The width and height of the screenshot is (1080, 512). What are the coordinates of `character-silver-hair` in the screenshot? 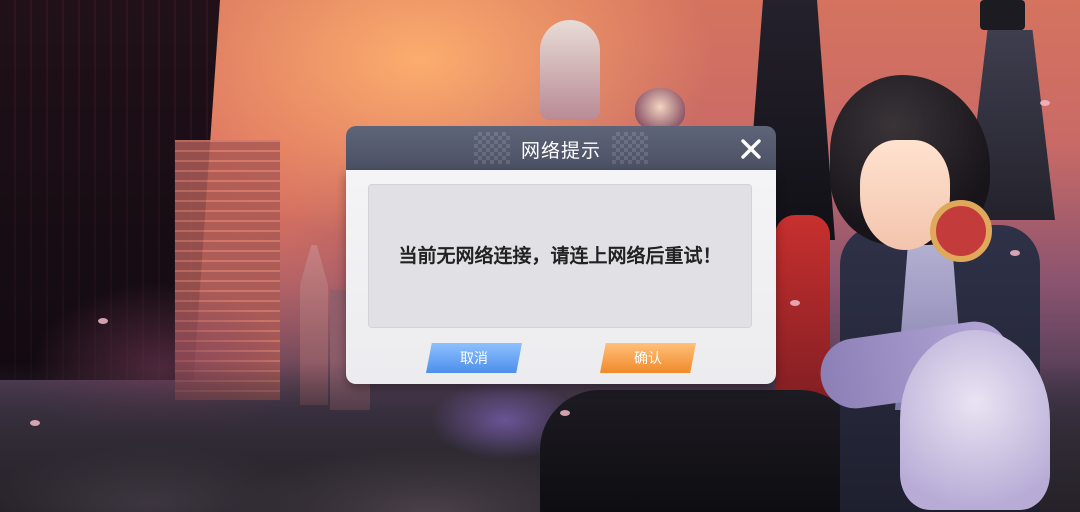 It's located at (570, 70).